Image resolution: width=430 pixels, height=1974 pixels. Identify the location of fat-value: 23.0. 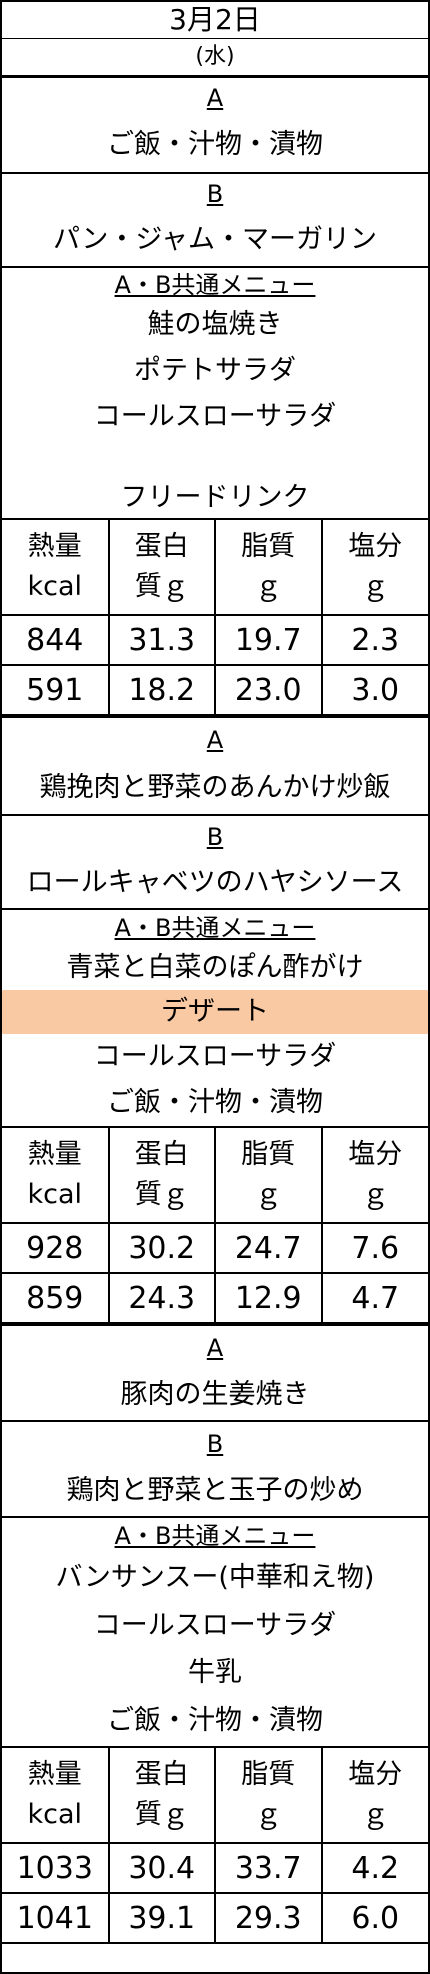
(268, 690).